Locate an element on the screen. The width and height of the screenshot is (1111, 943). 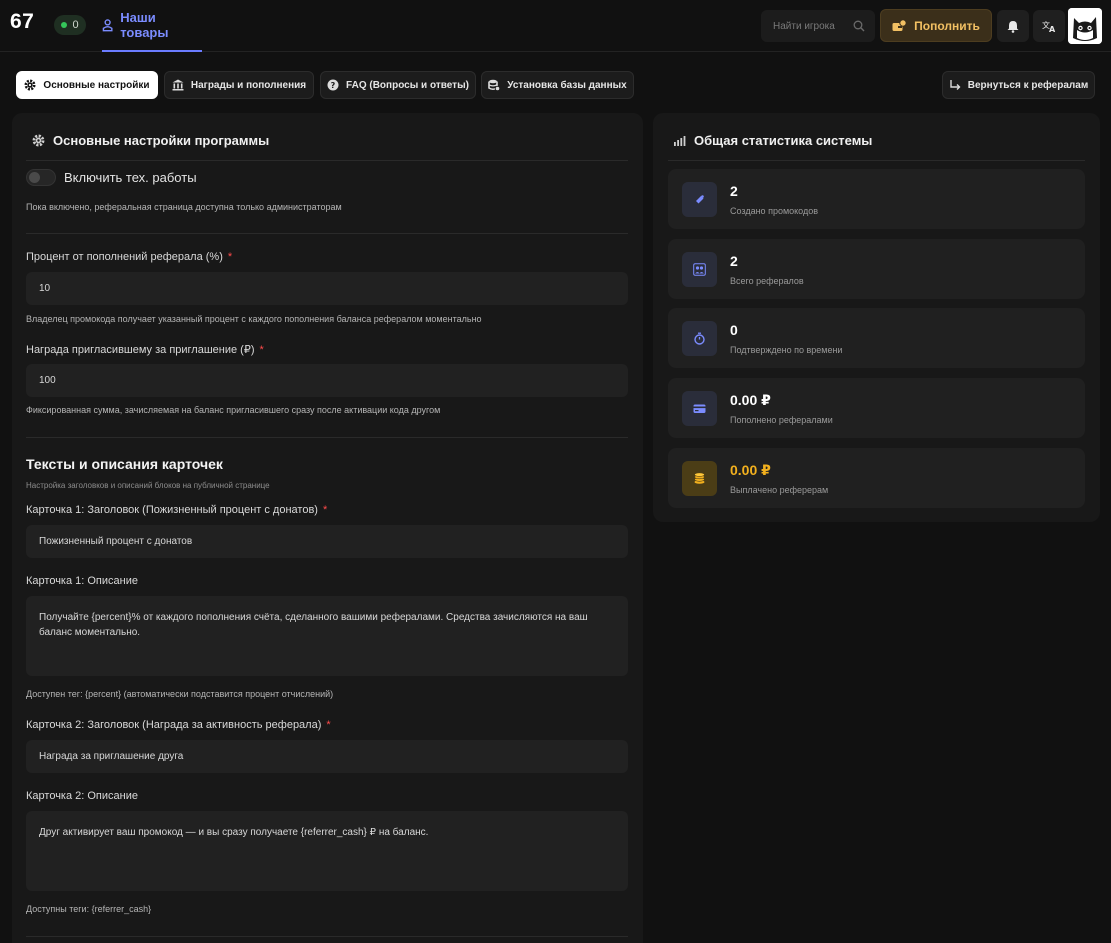
user-avatar is located at coordinates (1085, 26).